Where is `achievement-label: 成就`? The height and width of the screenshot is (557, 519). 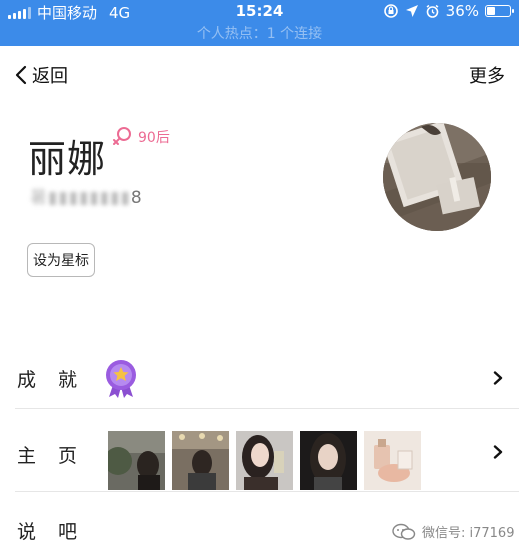 achievement-label: 成就 is located at coordinates (58, 380).